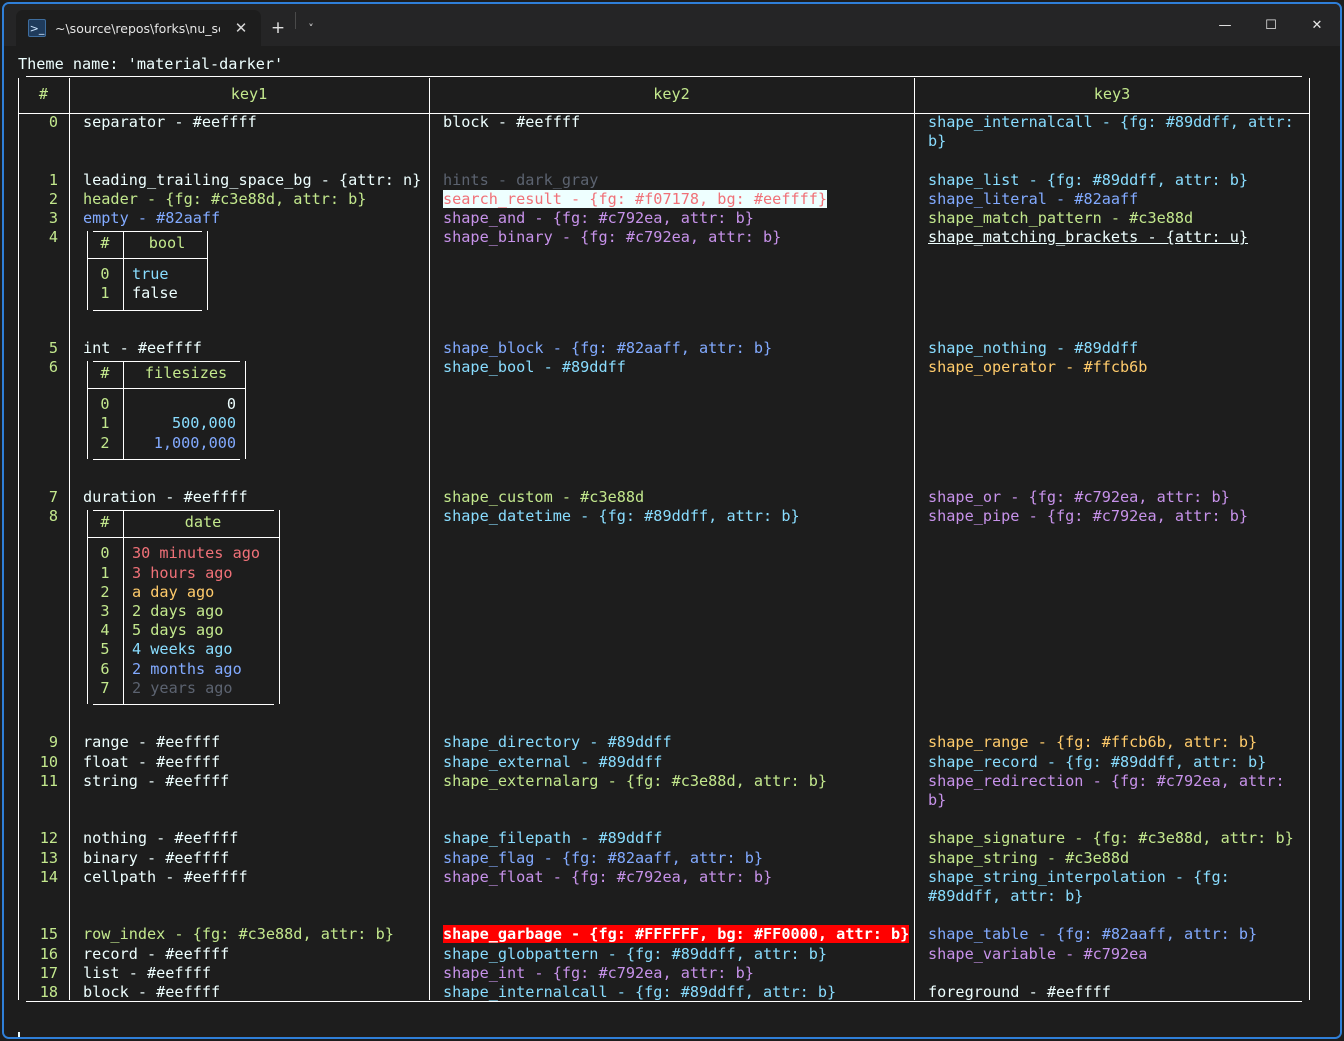  Describe the element at coordinates (152, 761) in the screenshot. I see `cell-text: float - #eeffff` at that location.